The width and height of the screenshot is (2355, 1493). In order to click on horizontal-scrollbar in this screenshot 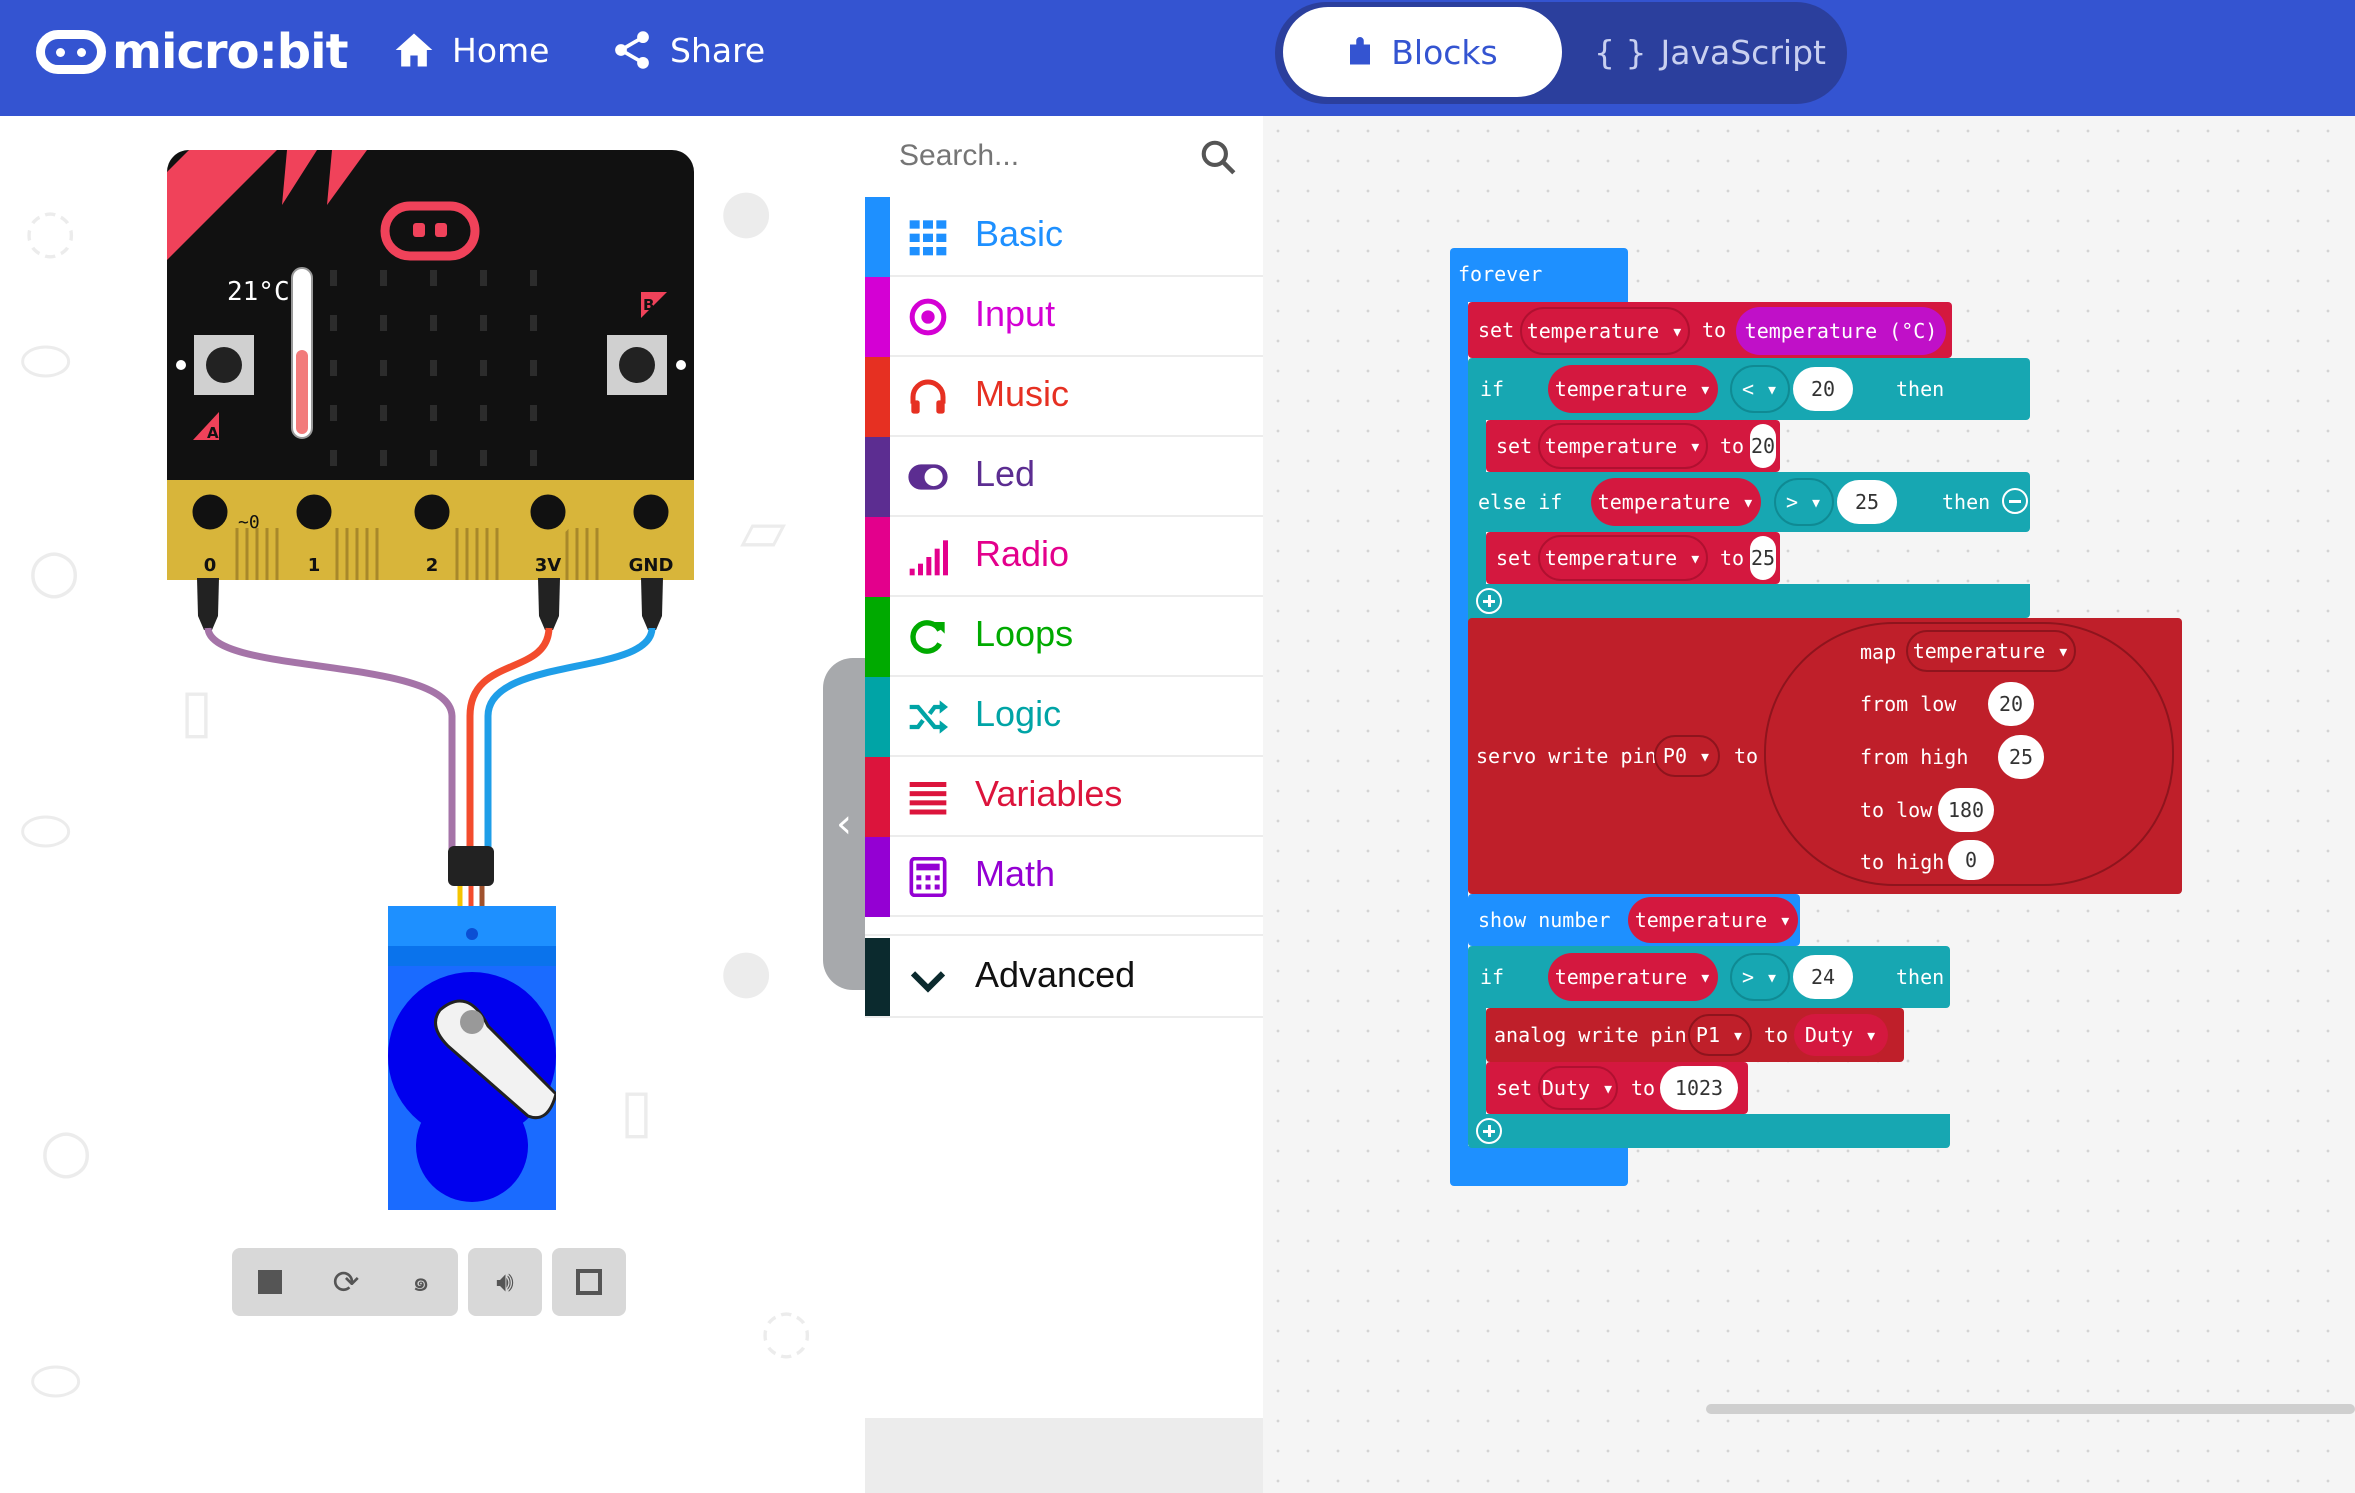, I will do `click(2030, 1409)`.